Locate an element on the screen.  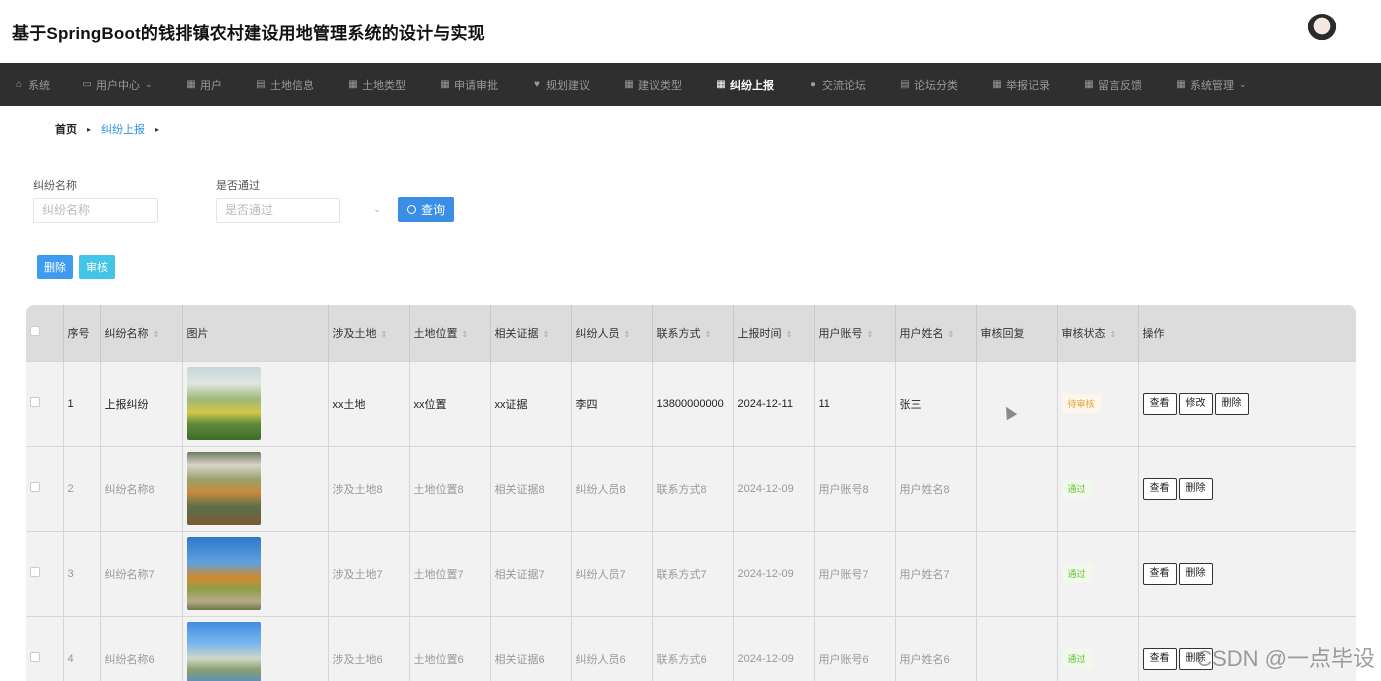
status-cell: 通过 is located at coordinates (1098, 648).